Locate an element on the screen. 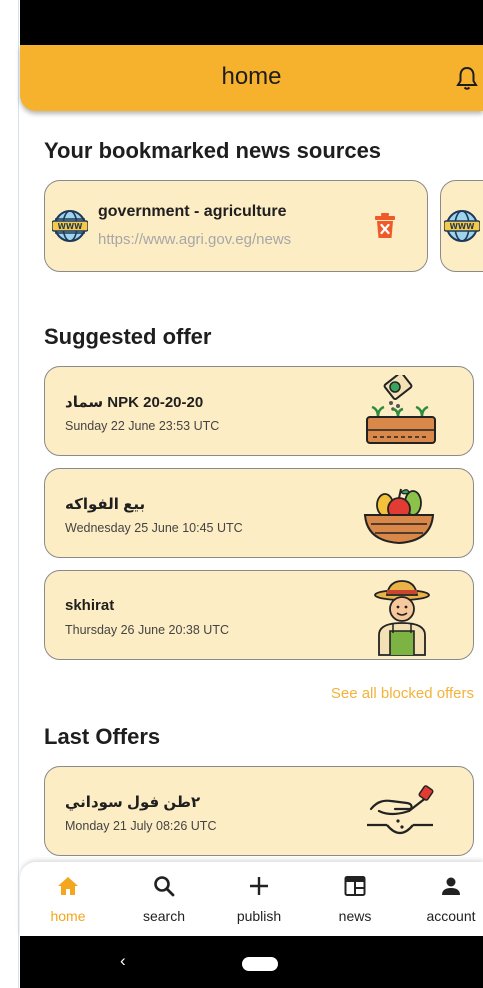  nav-label: news is located at coordinates (355, 916).